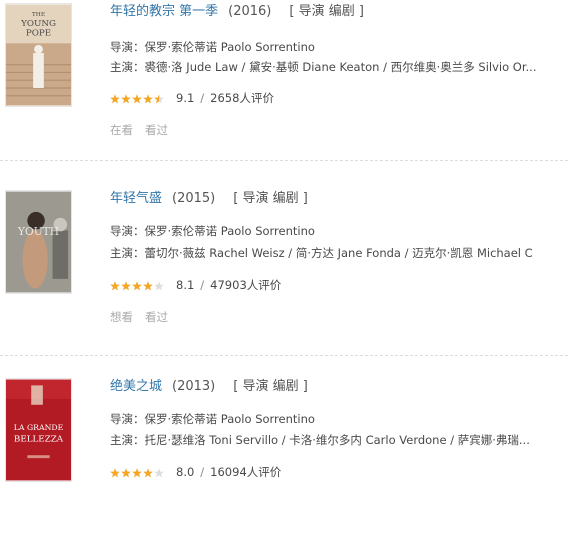 The width and height of the screenshot is (568, 558). What do you see at coordinates (242, 98) in the screenshot?
I see `vote-count: 2658人评价` at bounding box center [242, 98].